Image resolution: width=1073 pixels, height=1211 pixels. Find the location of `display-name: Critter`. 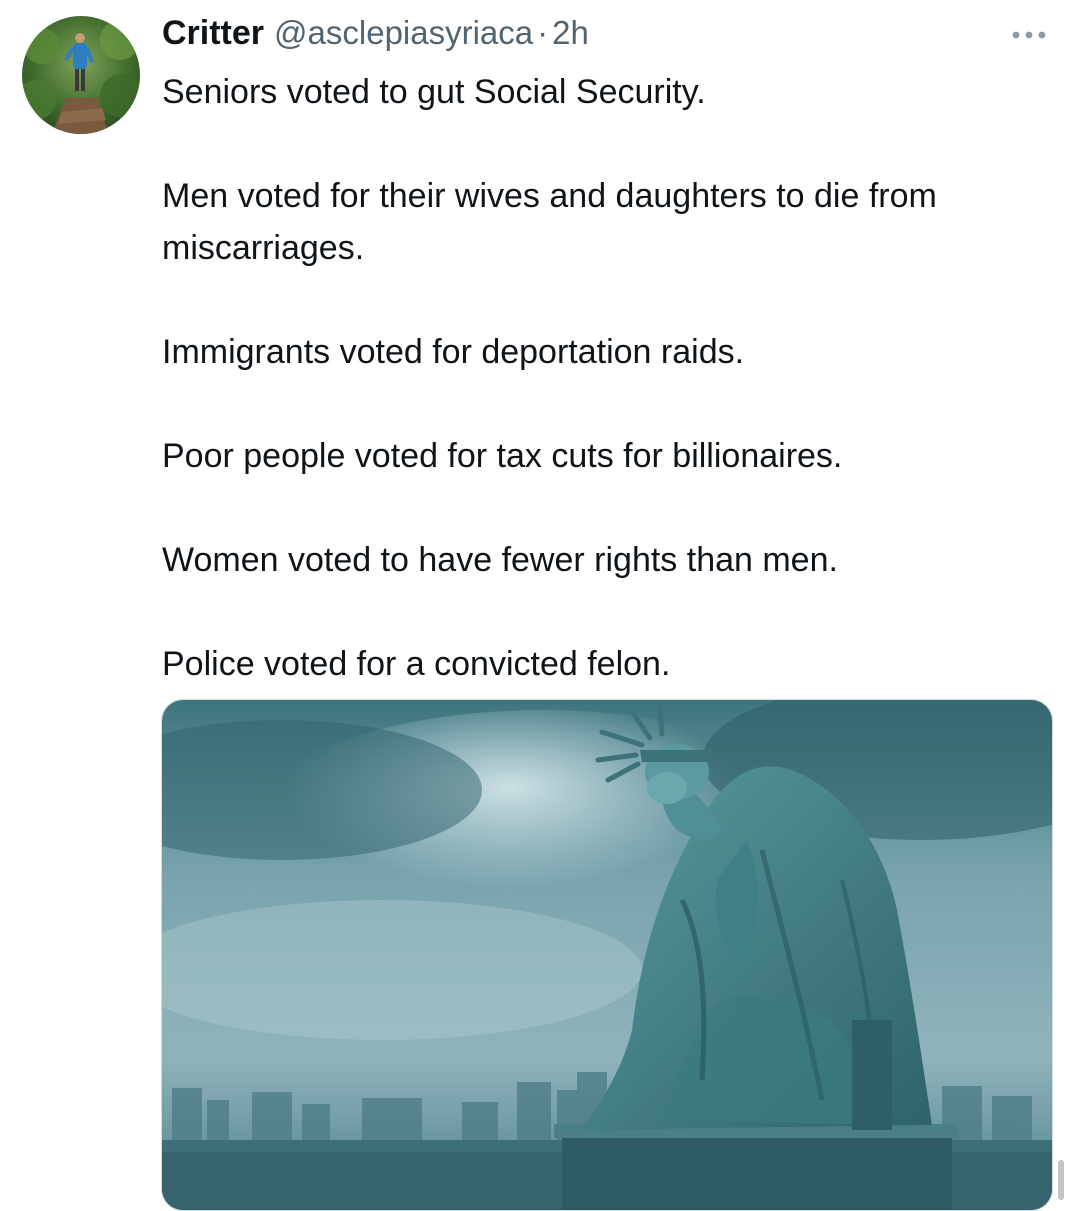

display-name: Critter is located at coordinates (213, 33).